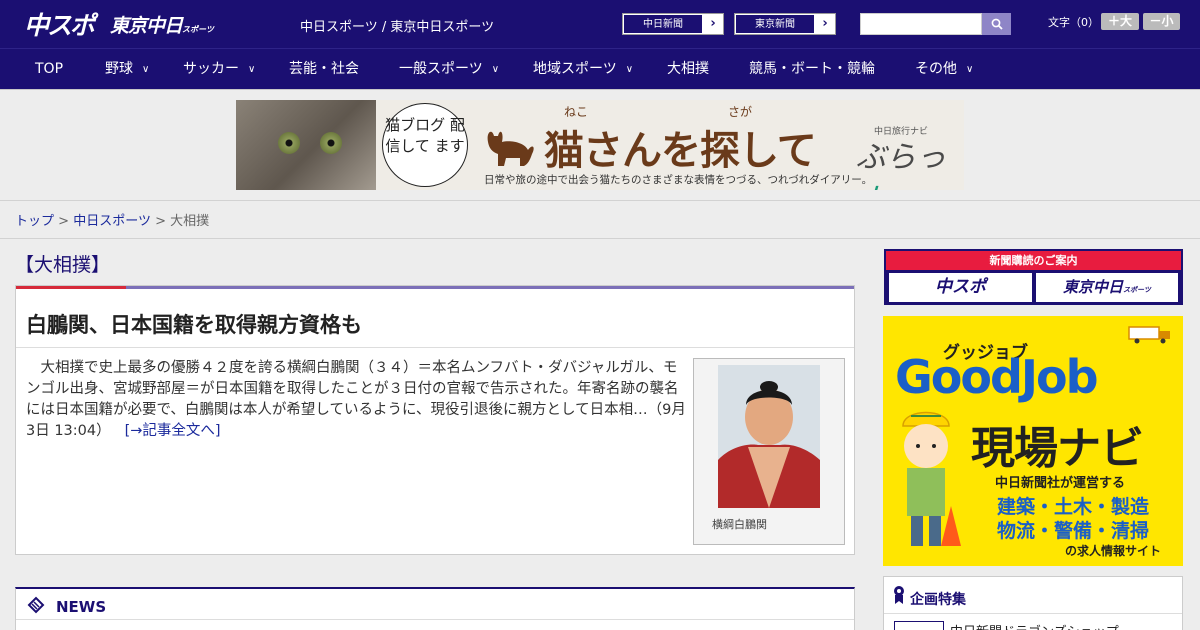 The height and width of the screenshot is (630, 1200). I want to click on banner-brand: ぶらっ人, so click(910, 161).